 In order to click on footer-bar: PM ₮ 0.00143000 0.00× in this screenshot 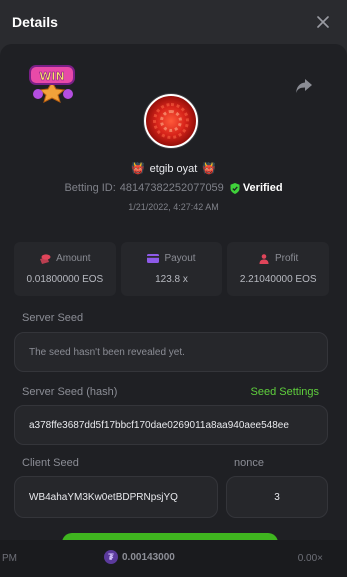, I will do `click(173, 558)`.